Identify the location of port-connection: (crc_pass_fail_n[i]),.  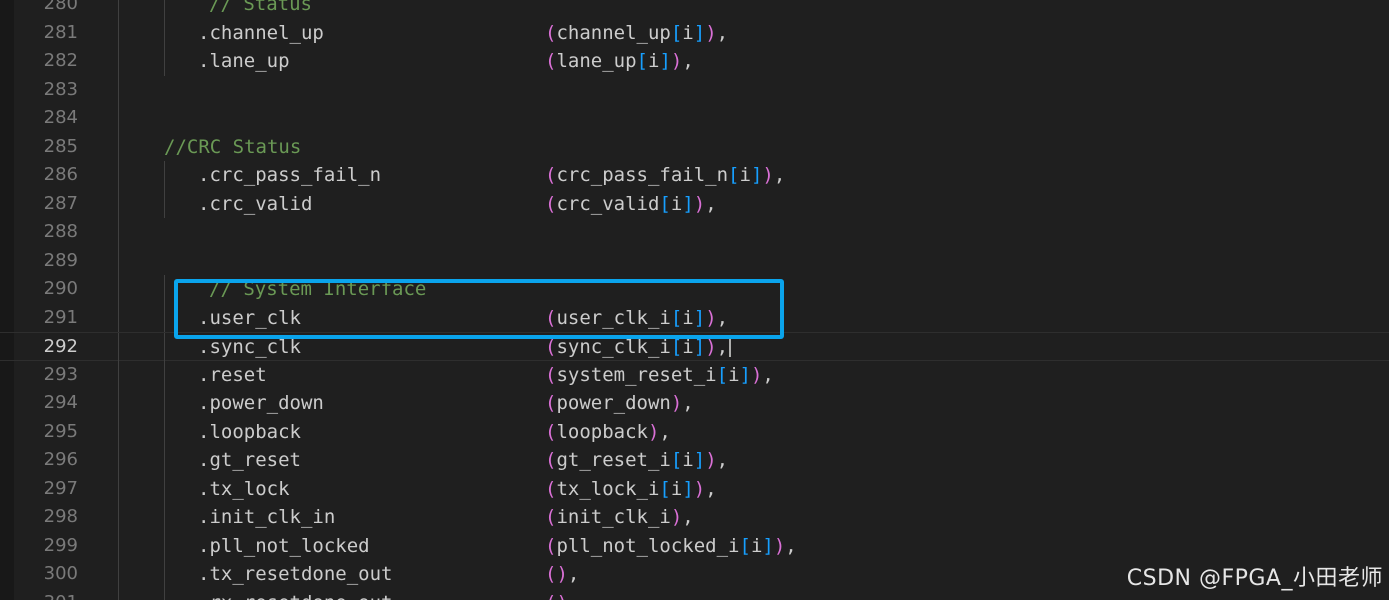
(665, 175).